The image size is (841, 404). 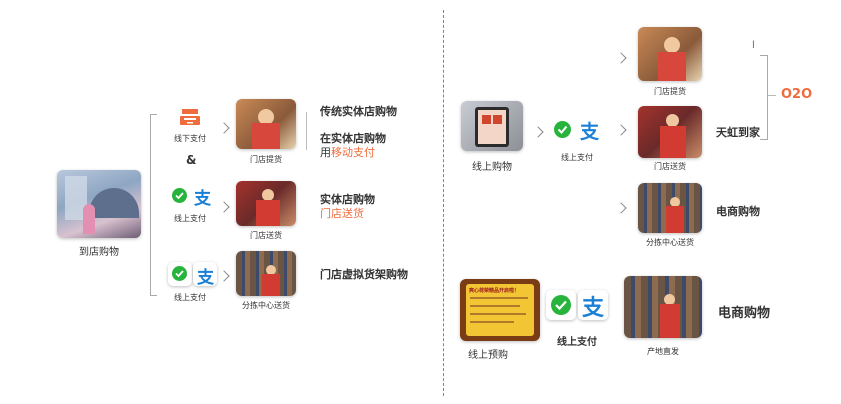 I want to click on cash-register-icon, so click(x=190, y=117).